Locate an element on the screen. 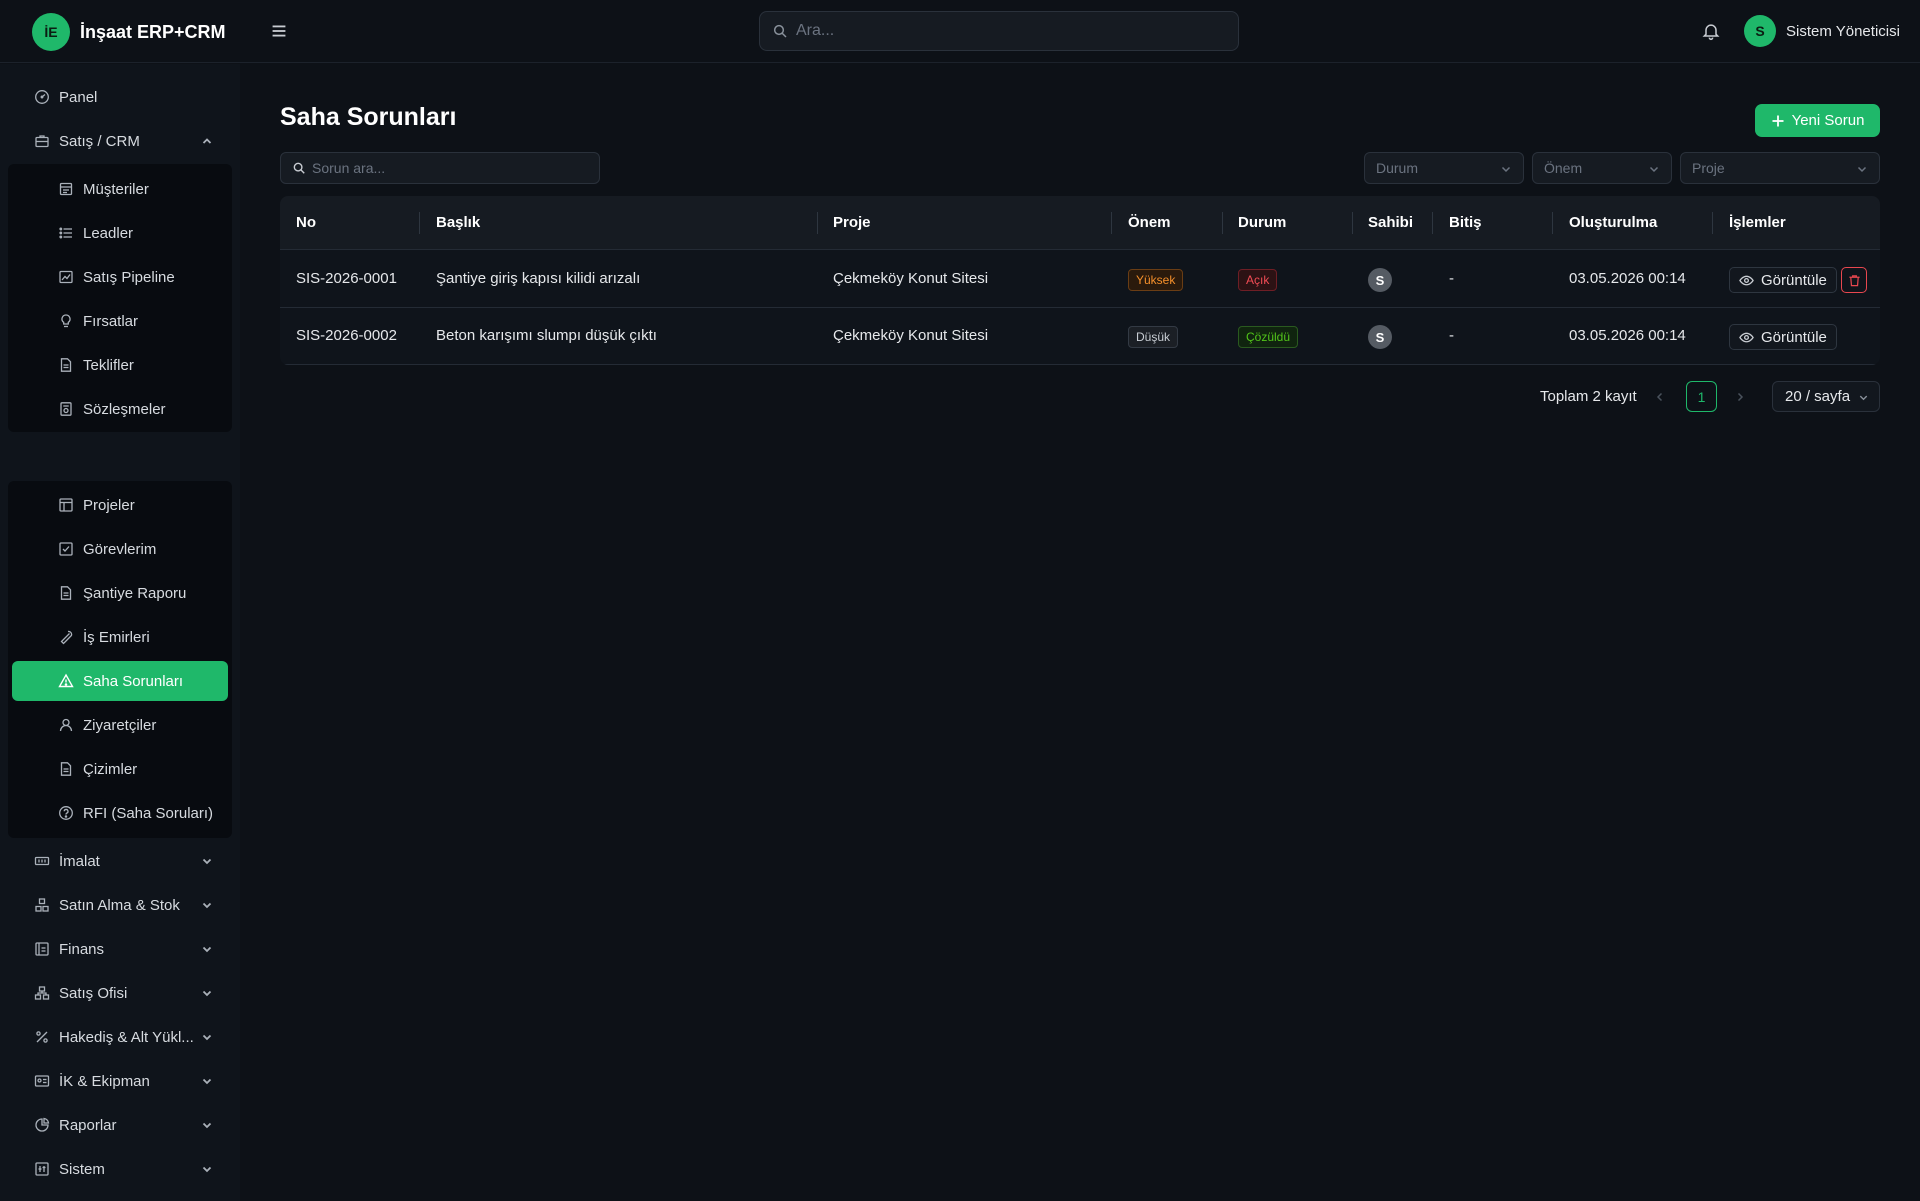 The width and height of the screenshot is (1920, 1201). sidebar-item-leadler: Leadler is located at coordinates (142, 233).